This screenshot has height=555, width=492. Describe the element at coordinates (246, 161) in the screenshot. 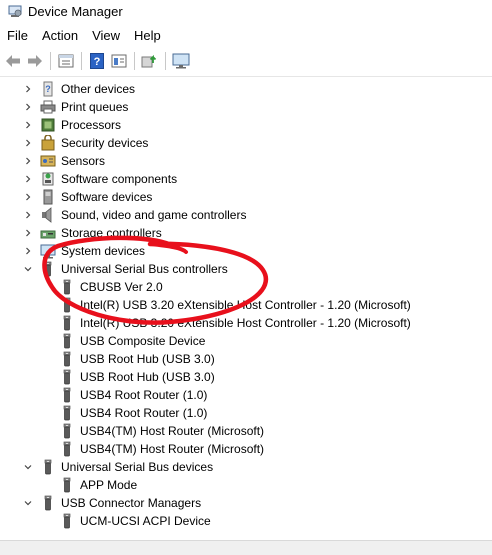

I see `tree-category: Sensors` at that location.